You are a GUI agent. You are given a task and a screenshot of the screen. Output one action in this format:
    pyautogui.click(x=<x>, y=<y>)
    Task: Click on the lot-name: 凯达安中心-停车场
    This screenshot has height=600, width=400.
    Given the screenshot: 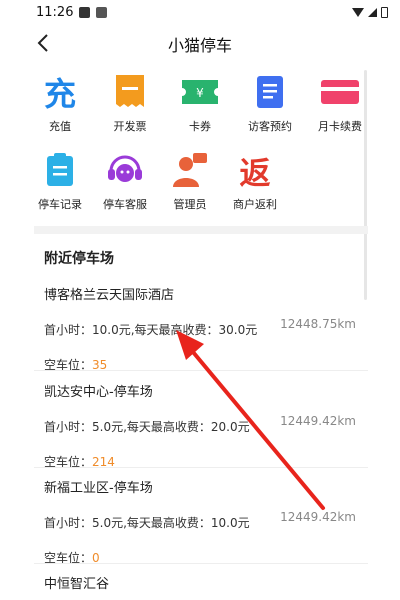 What is the action you would take?
    pyautogui.click(x=98, y=392)
    